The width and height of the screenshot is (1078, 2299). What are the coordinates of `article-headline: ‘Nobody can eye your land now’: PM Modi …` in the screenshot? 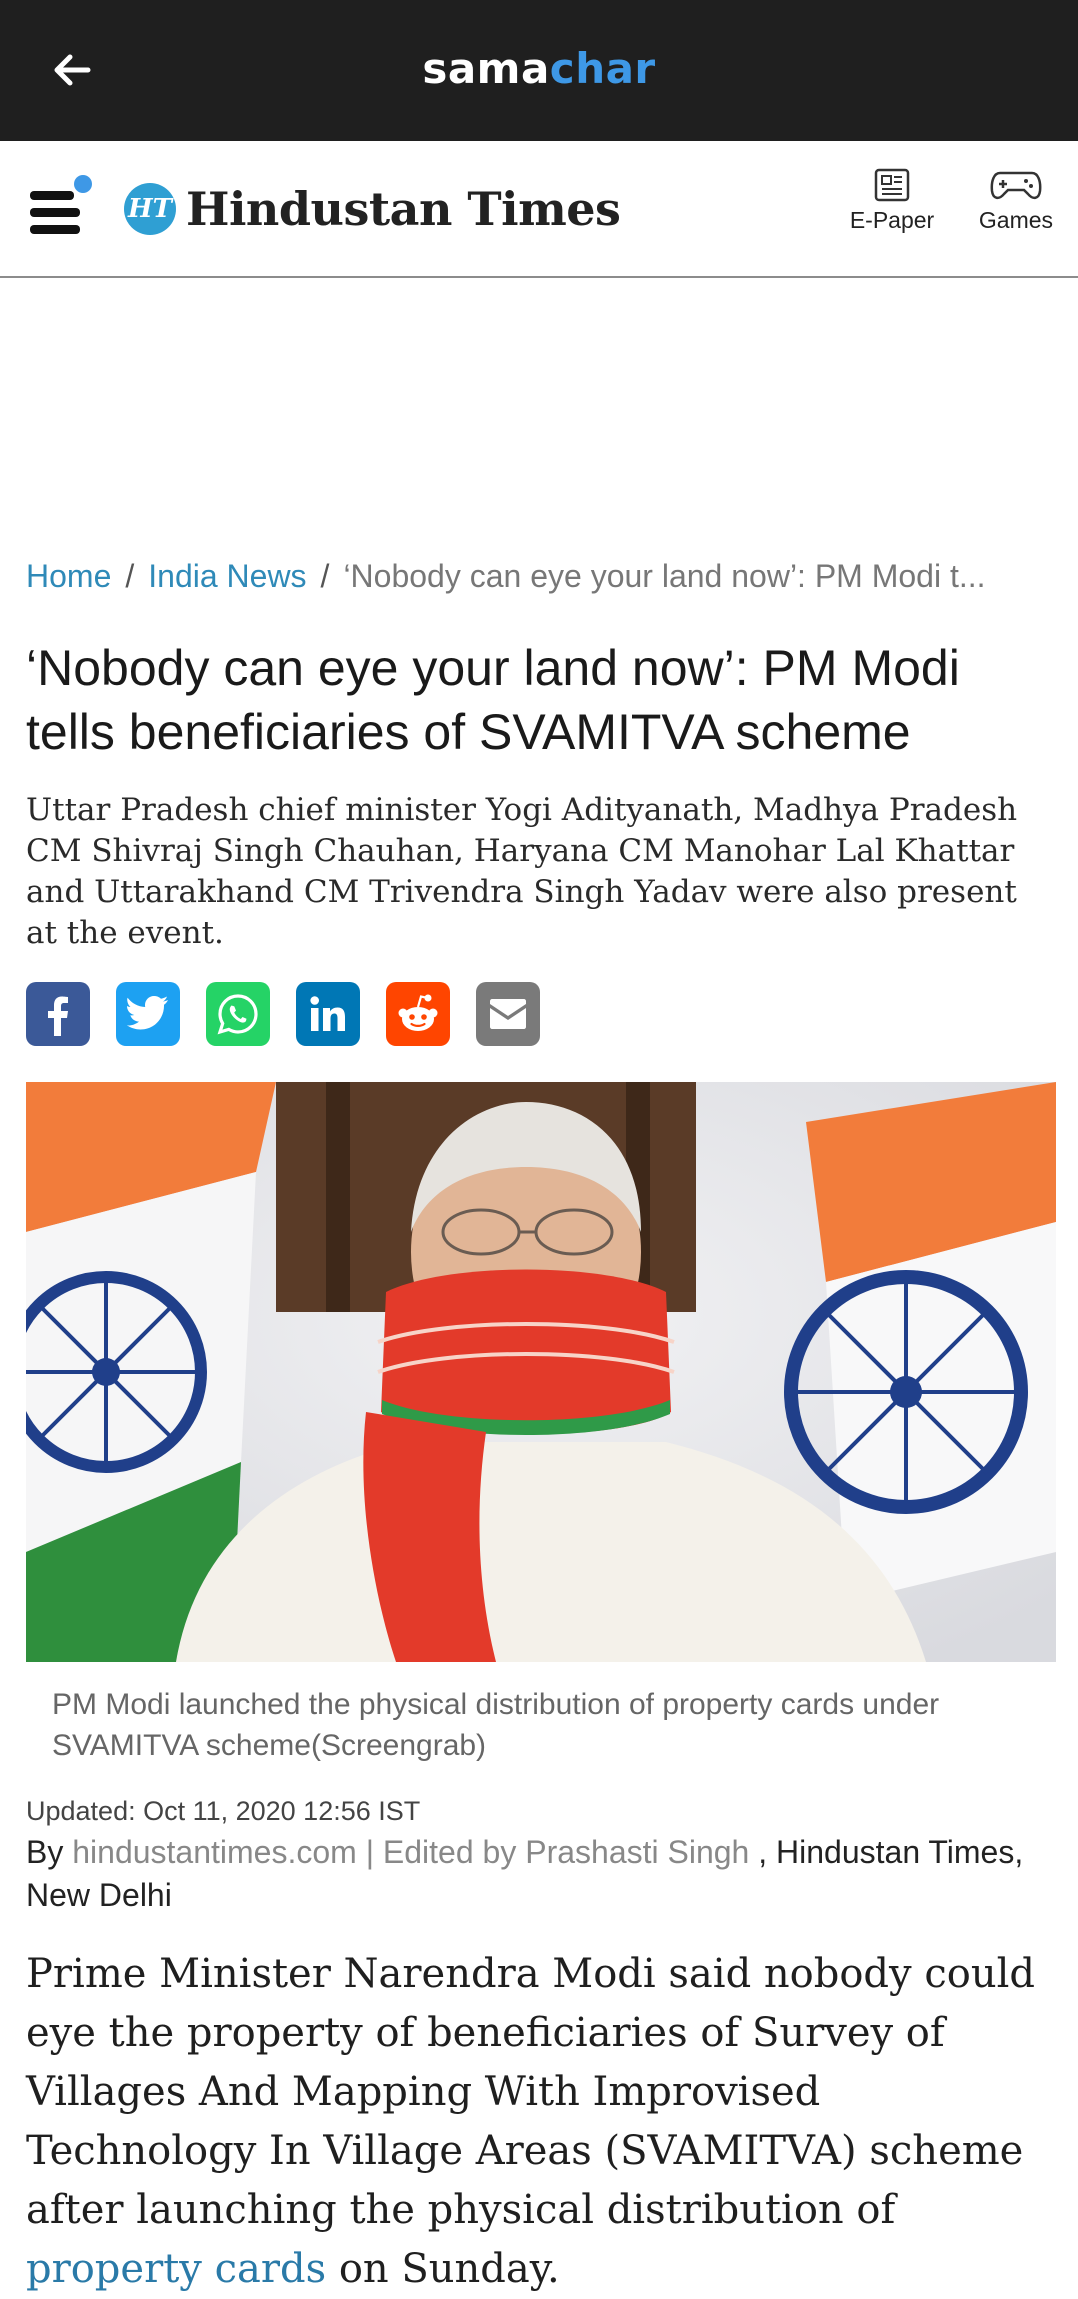 It's located at (493, 700).